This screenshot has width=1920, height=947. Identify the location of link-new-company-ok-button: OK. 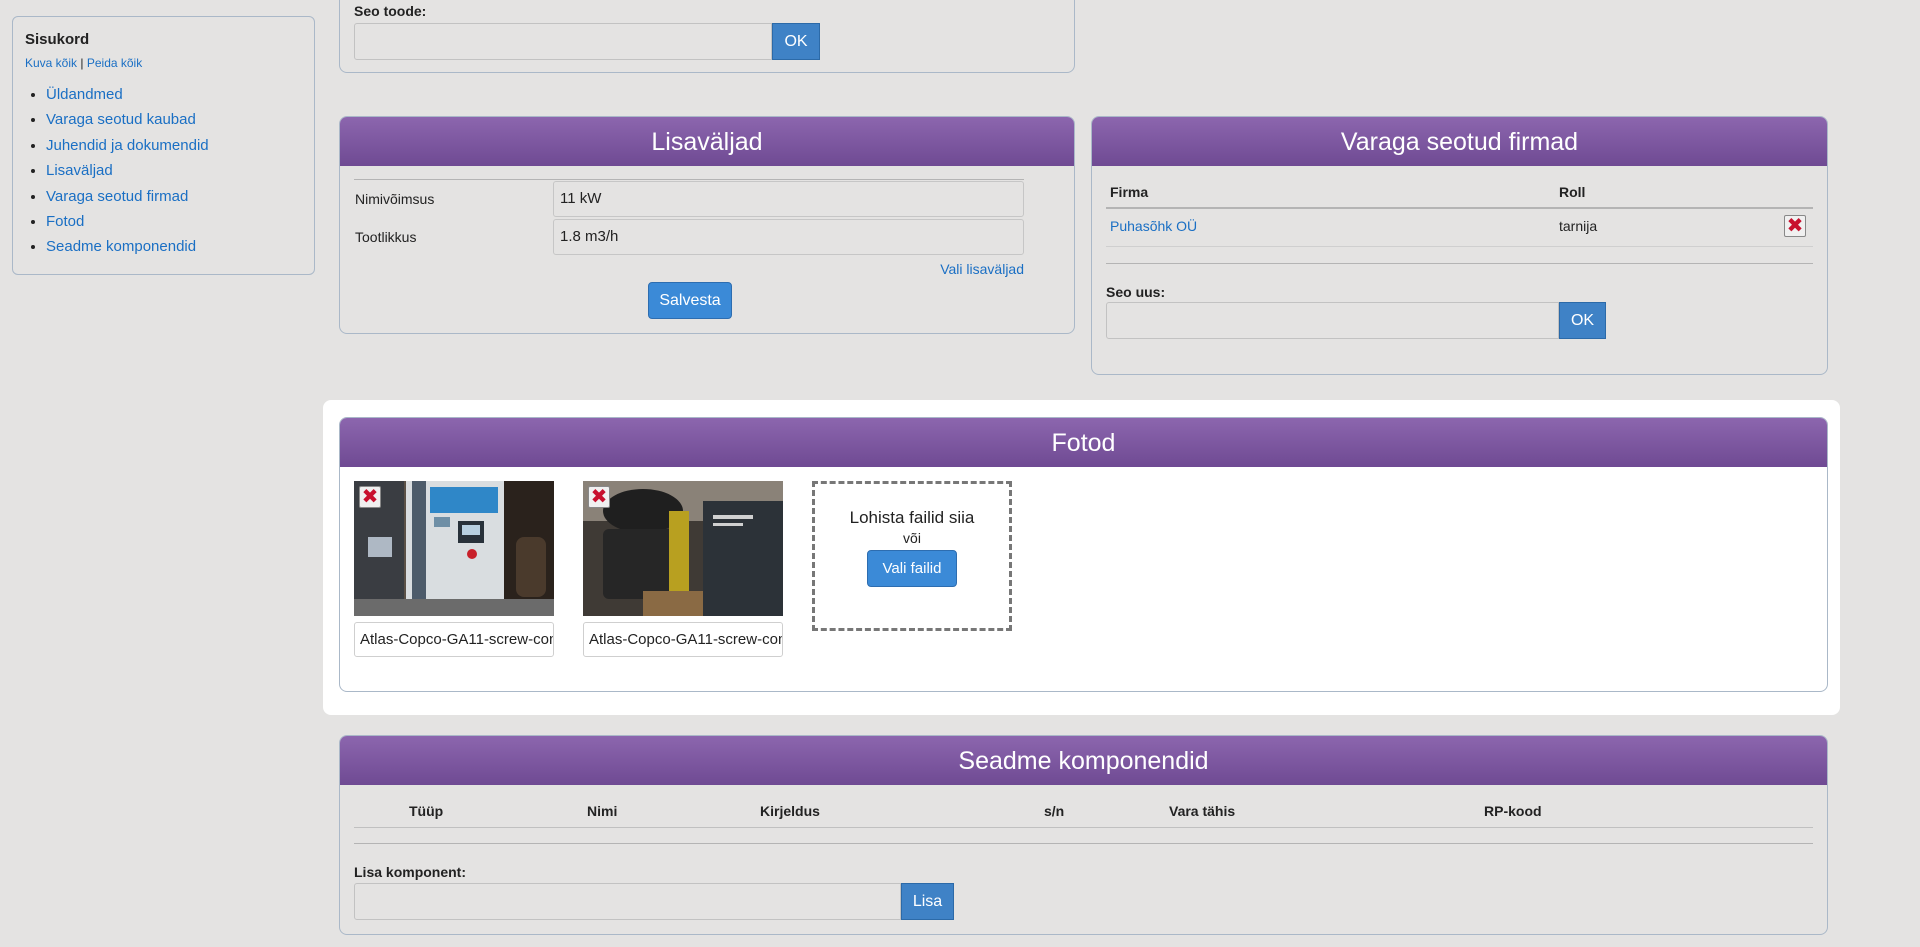
(1582, 320).